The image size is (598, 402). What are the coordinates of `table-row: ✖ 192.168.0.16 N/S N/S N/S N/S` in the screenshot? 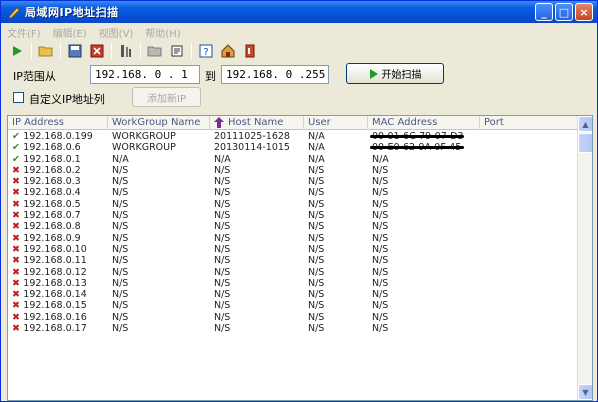 It's located at (293, 317).